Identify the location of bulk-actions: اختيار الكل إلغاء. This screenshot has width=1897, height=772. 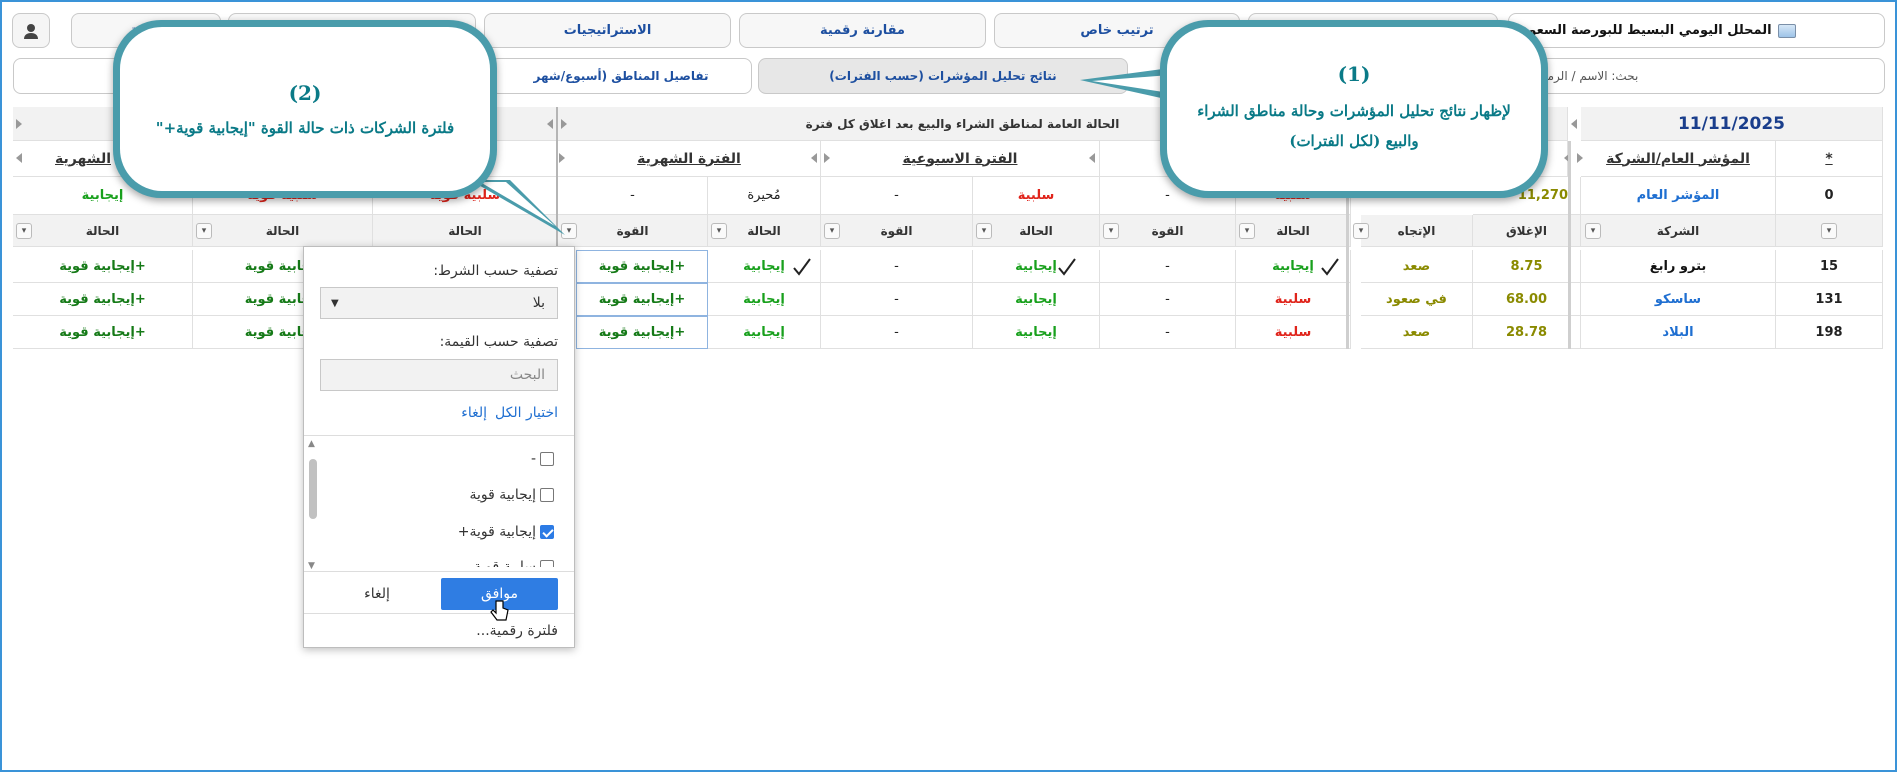
(509, 413).